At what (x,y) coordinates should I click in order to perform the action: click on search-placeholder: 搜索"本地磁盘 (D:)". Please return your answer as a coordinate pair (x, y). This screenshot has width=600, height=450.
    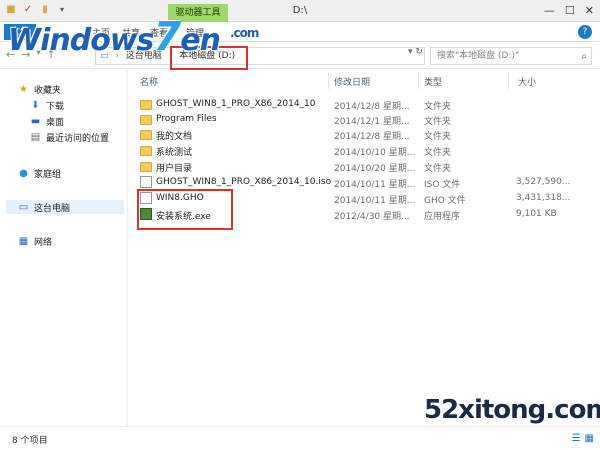
    Looking at the image, I should click on (478, 56).